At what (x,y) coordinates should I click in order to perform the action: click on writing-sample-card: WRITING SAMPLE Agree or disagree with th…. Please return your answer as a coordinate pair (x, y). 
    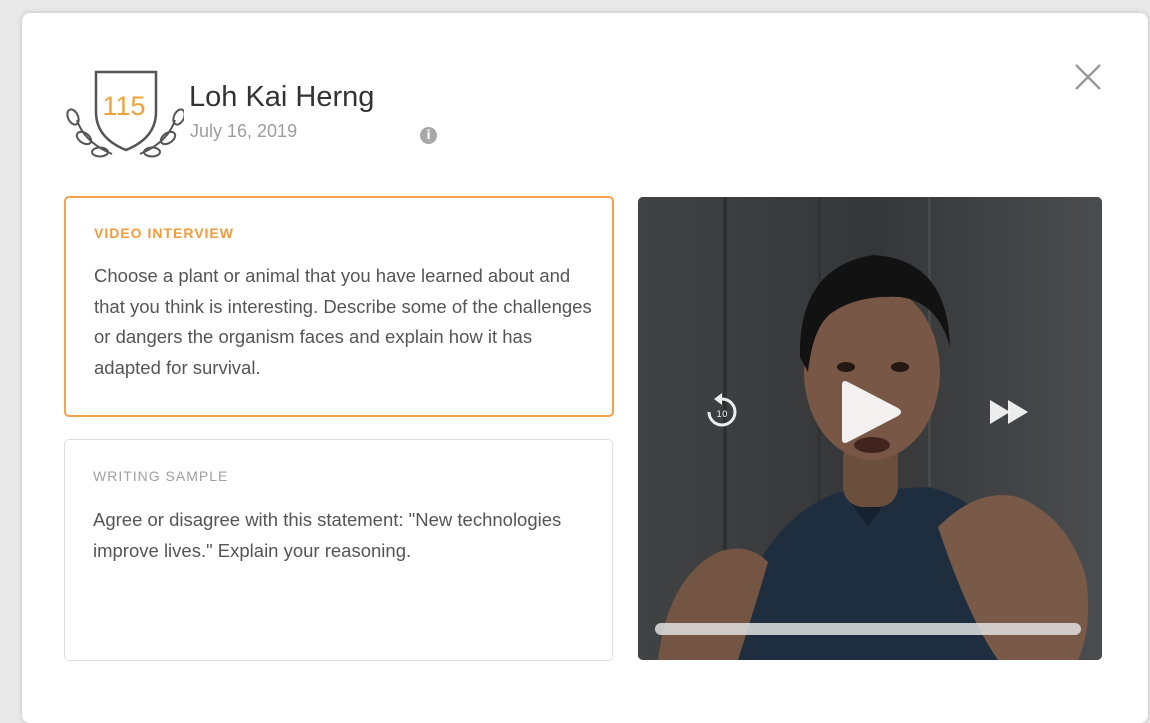
    Looking at the image, I should click on (338, 550).